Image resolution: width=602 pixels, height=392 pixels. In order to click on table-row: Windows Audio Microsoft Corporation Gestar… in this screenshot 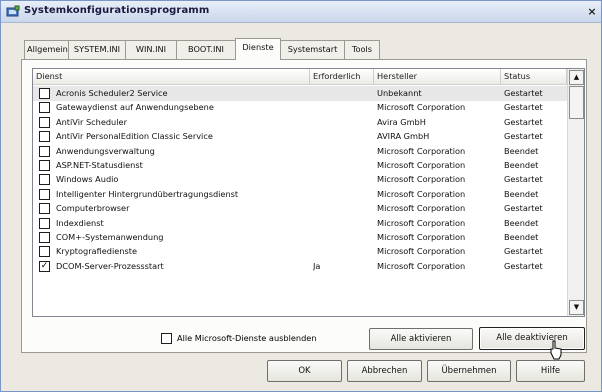, I will do `click(300, 179)`.